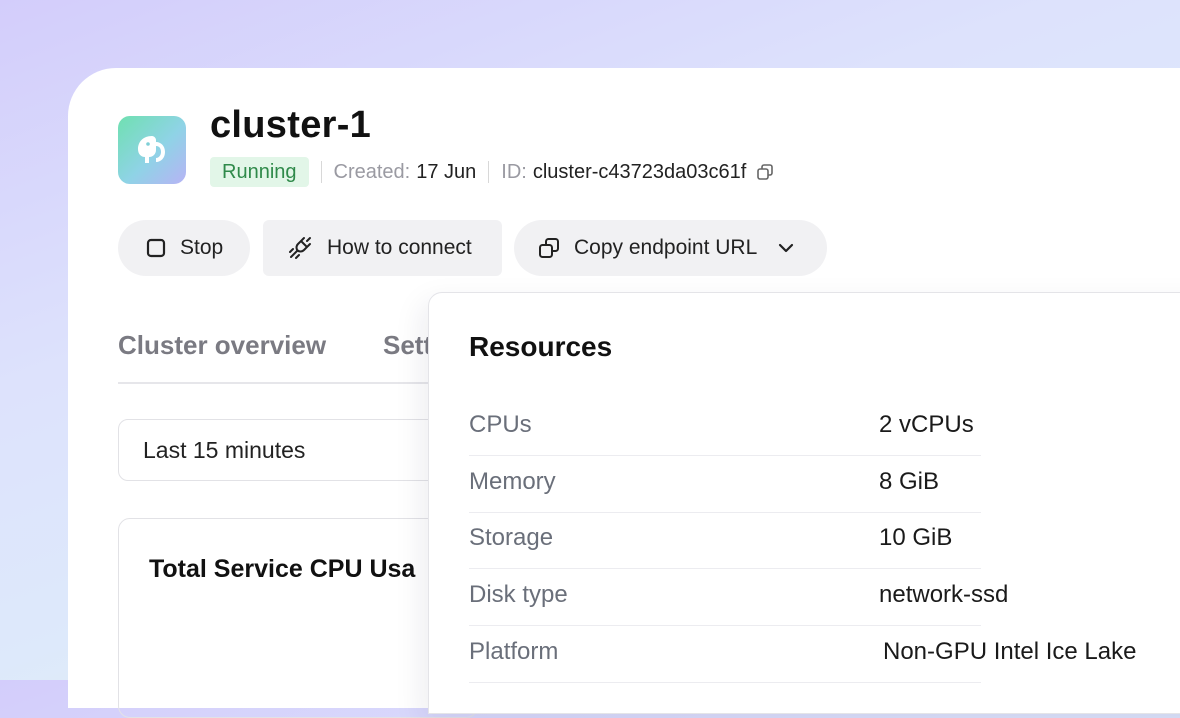 The height and width of the screenshot is (718, 1180). I want to click on resources-title: Resources, so click(541, 346).